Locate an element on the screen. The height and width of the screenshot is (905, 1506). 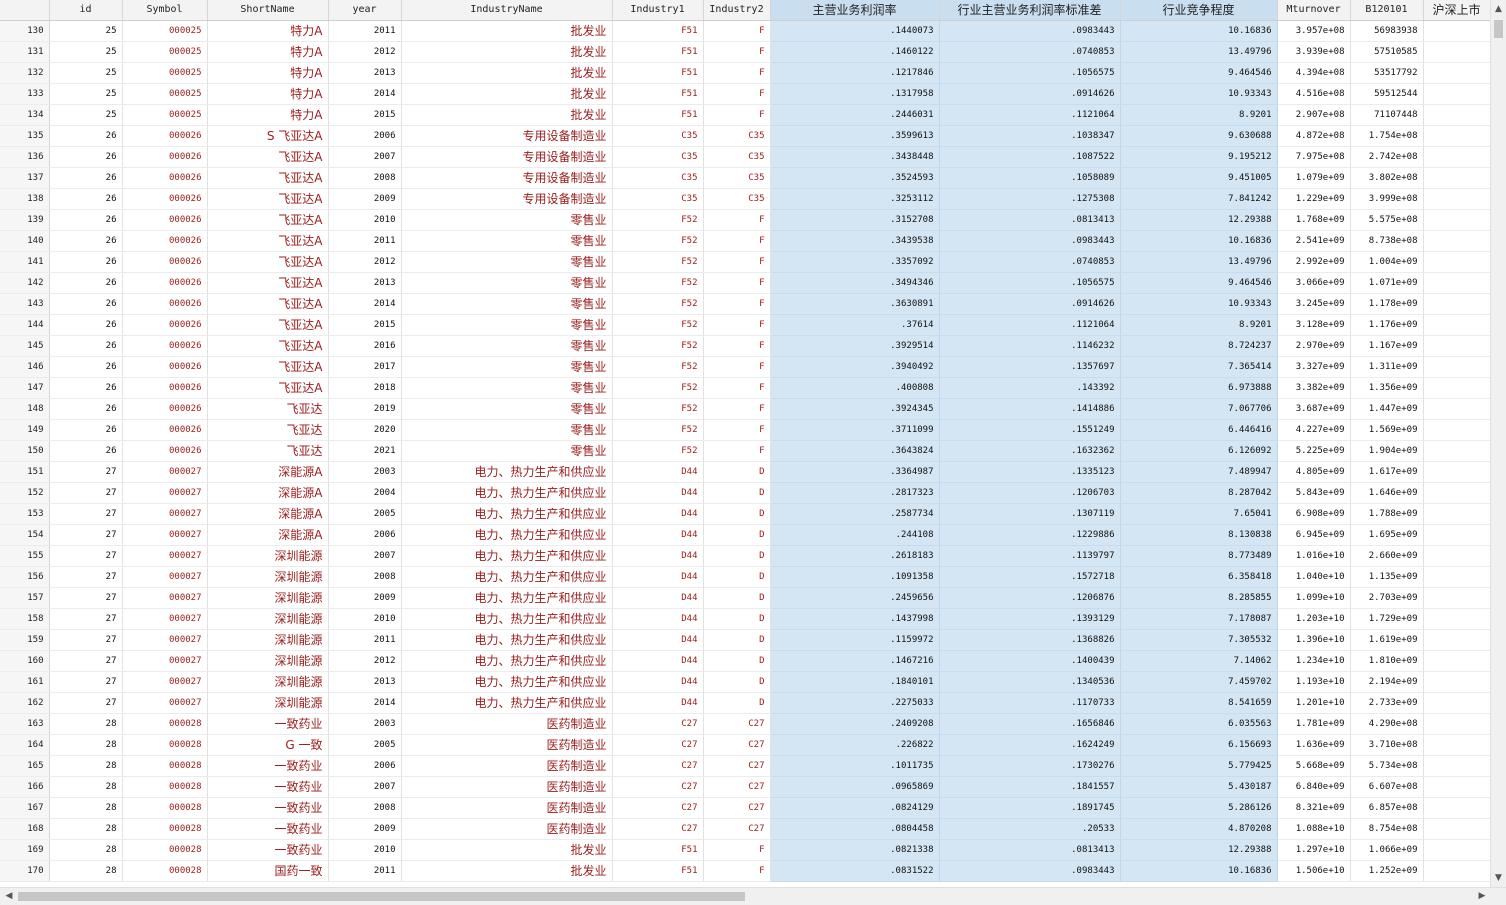
cell-c1: .3494346 is located at coordinates (855, 283).